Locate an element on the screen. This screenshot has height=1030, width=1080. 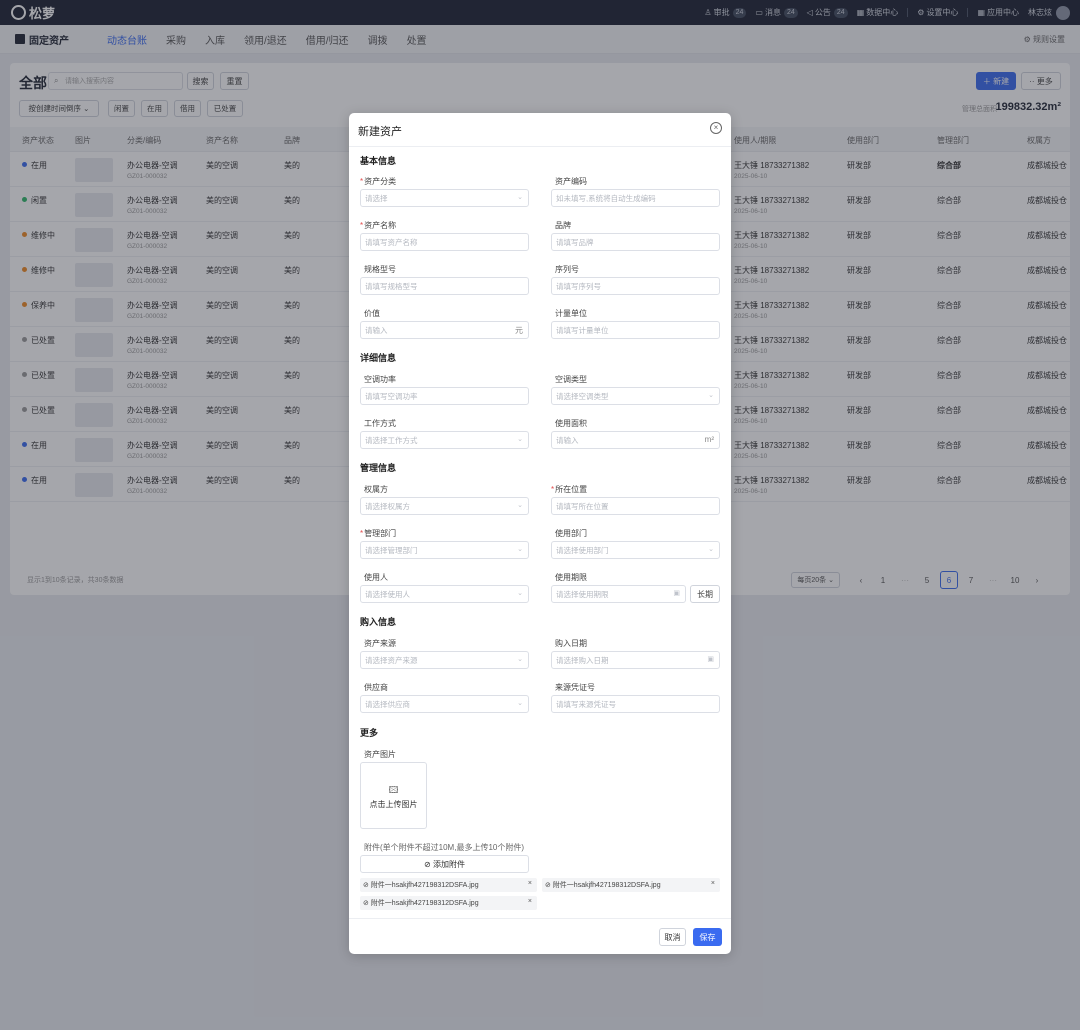
dialog-title: 新建资产 is located at coordinates (380, 132).